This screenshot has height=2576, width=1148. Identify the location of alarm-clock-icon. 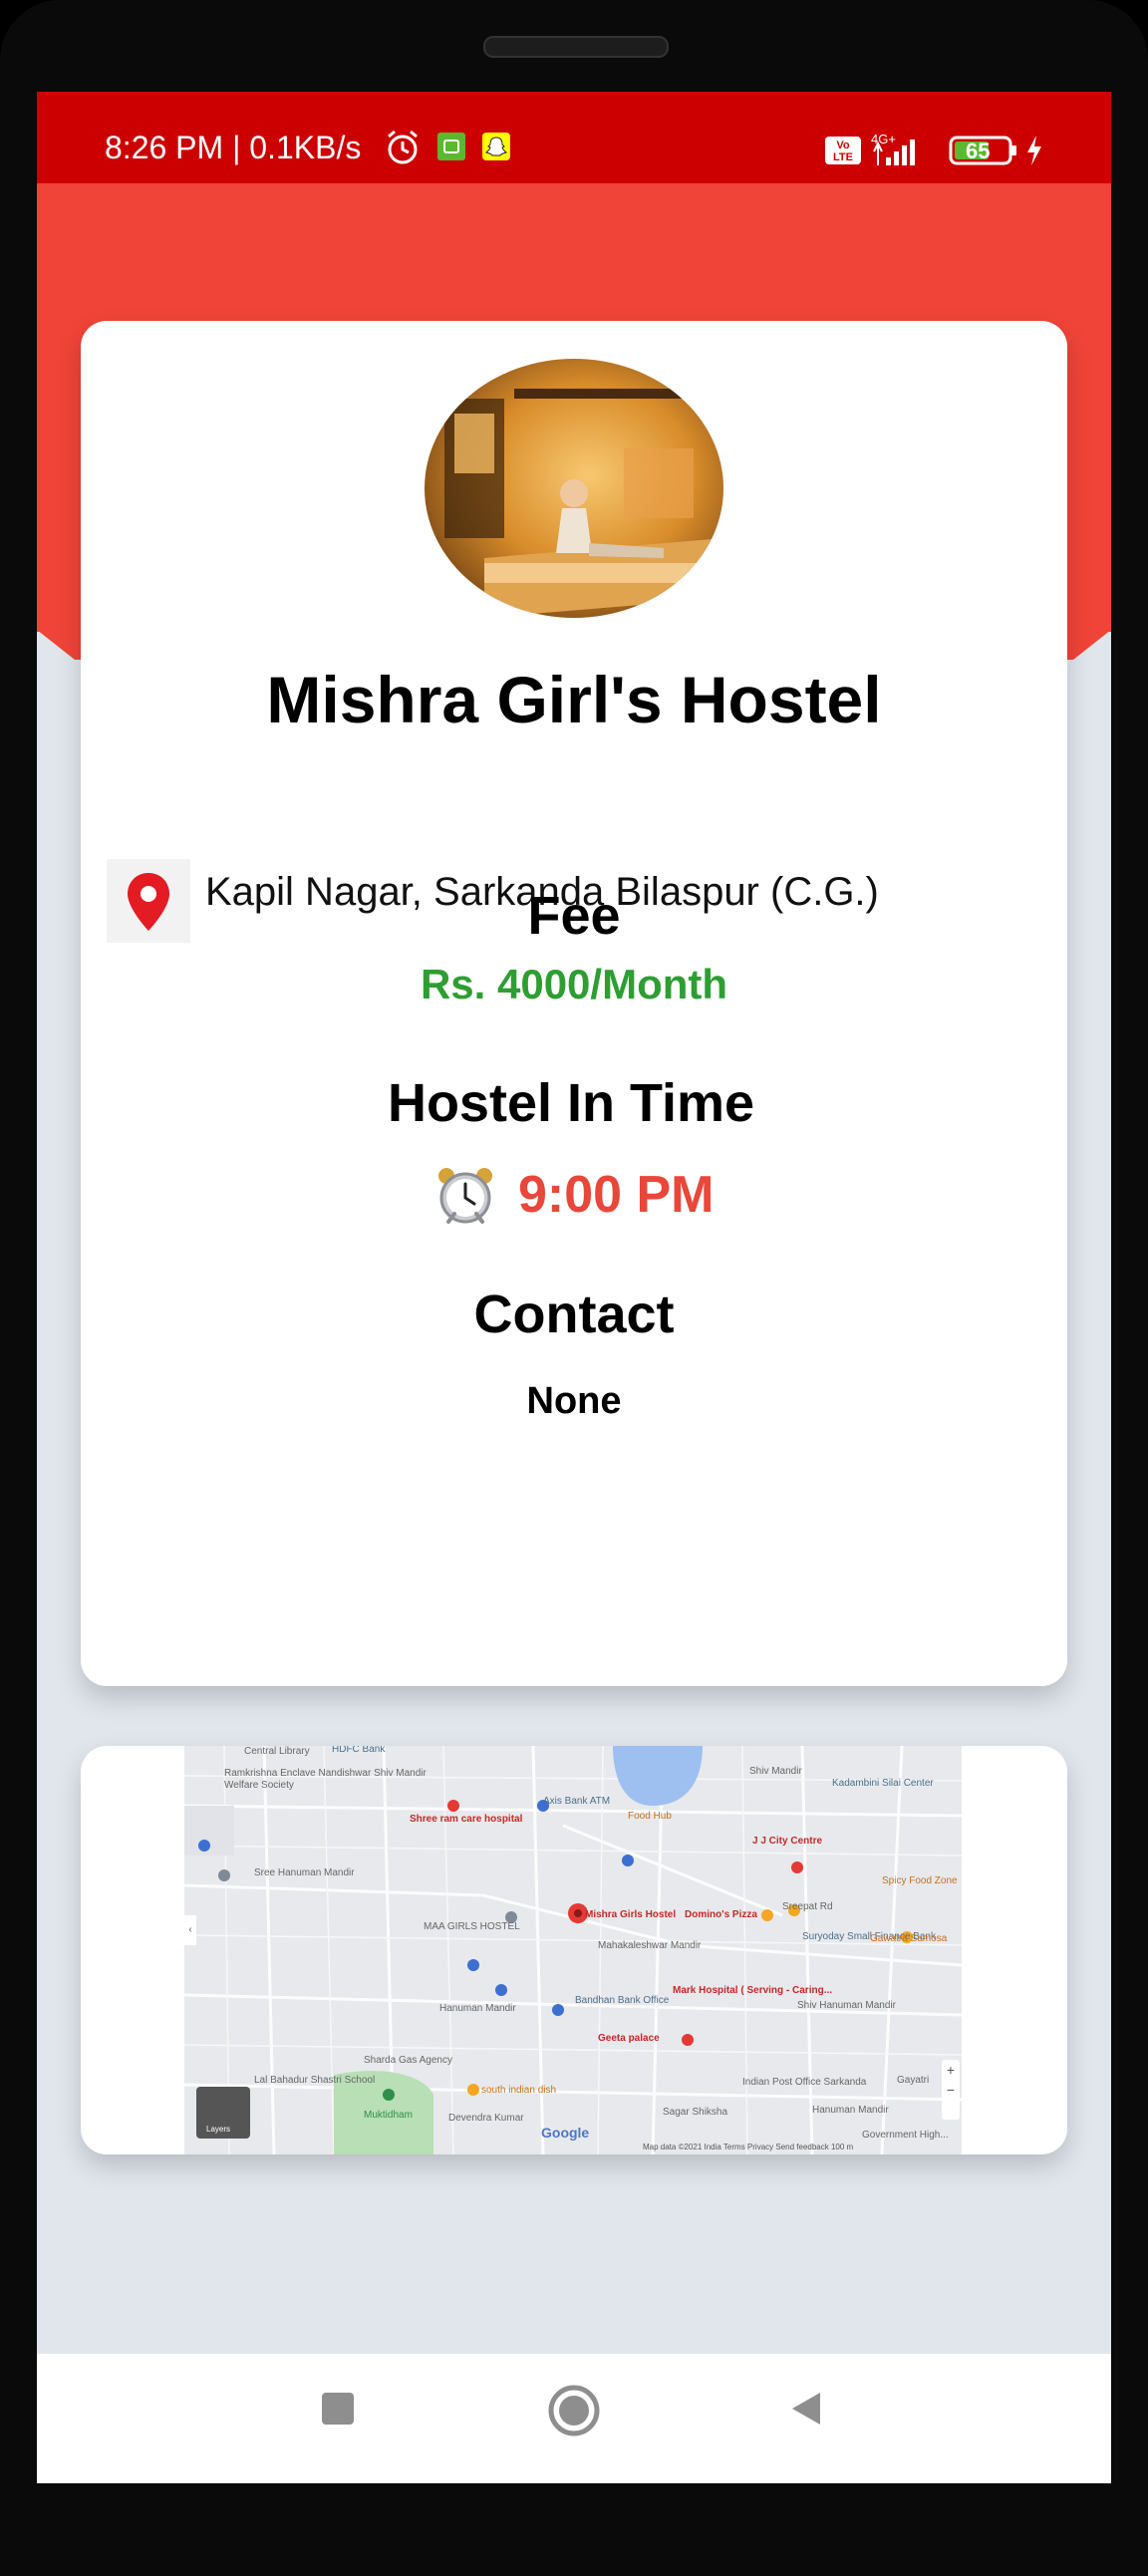
(464, 1196).